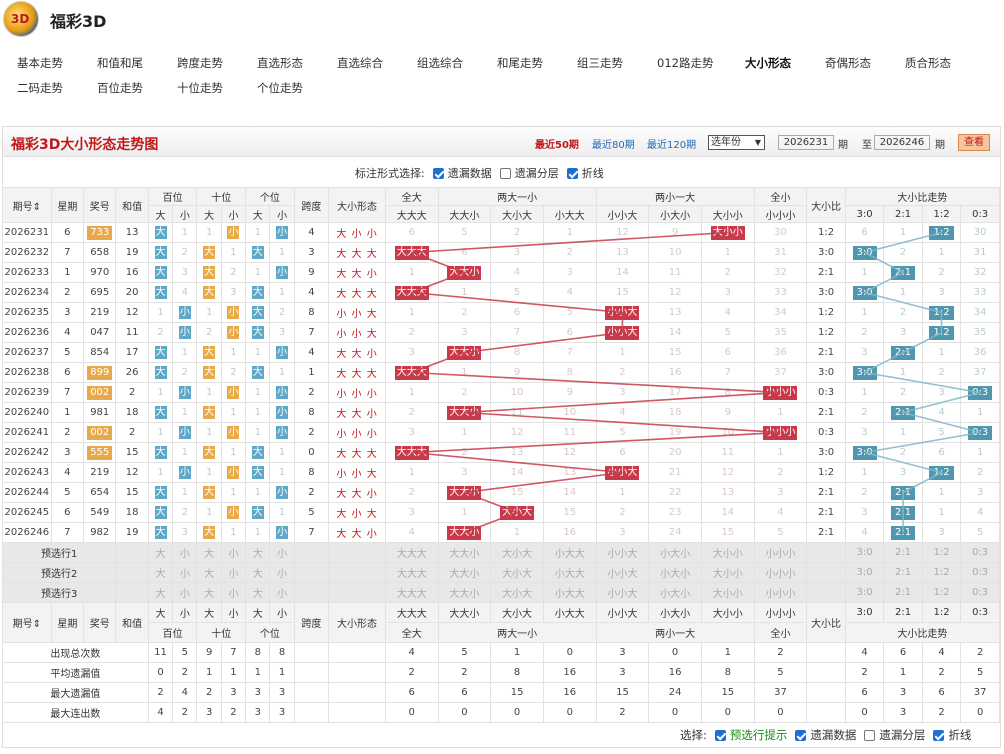  Describe the element at coordinates (980, 332) in the screenshot. I see `ratio-trend-cell: 35` at that location.